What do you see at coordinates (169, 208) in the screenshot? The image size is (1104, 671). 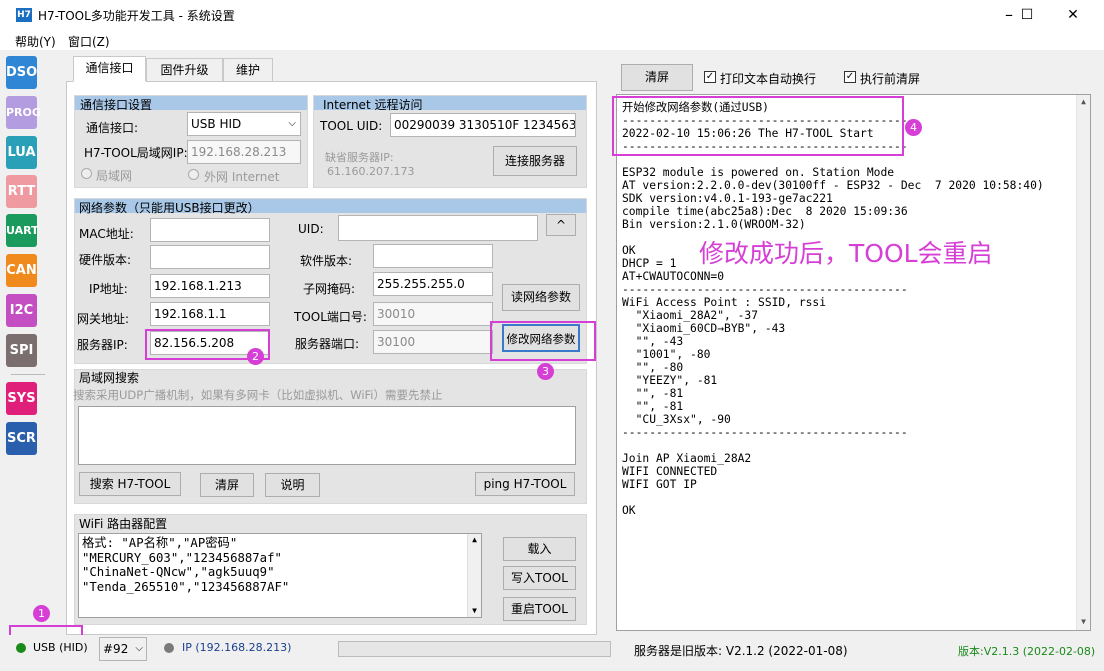 I see `net-group-title: 网络参数（只能用USB接口更改）` at bounding box center [169, 208].